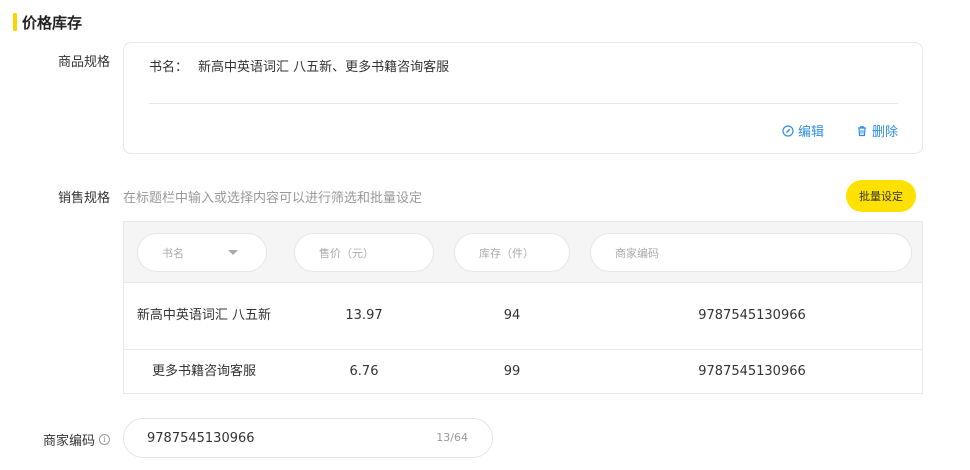  What do you see at coordinates (204, 315) in the screenshot?
I see `cell-name: 新高中英语词汇 八五新` at bounding box center [204, 315].